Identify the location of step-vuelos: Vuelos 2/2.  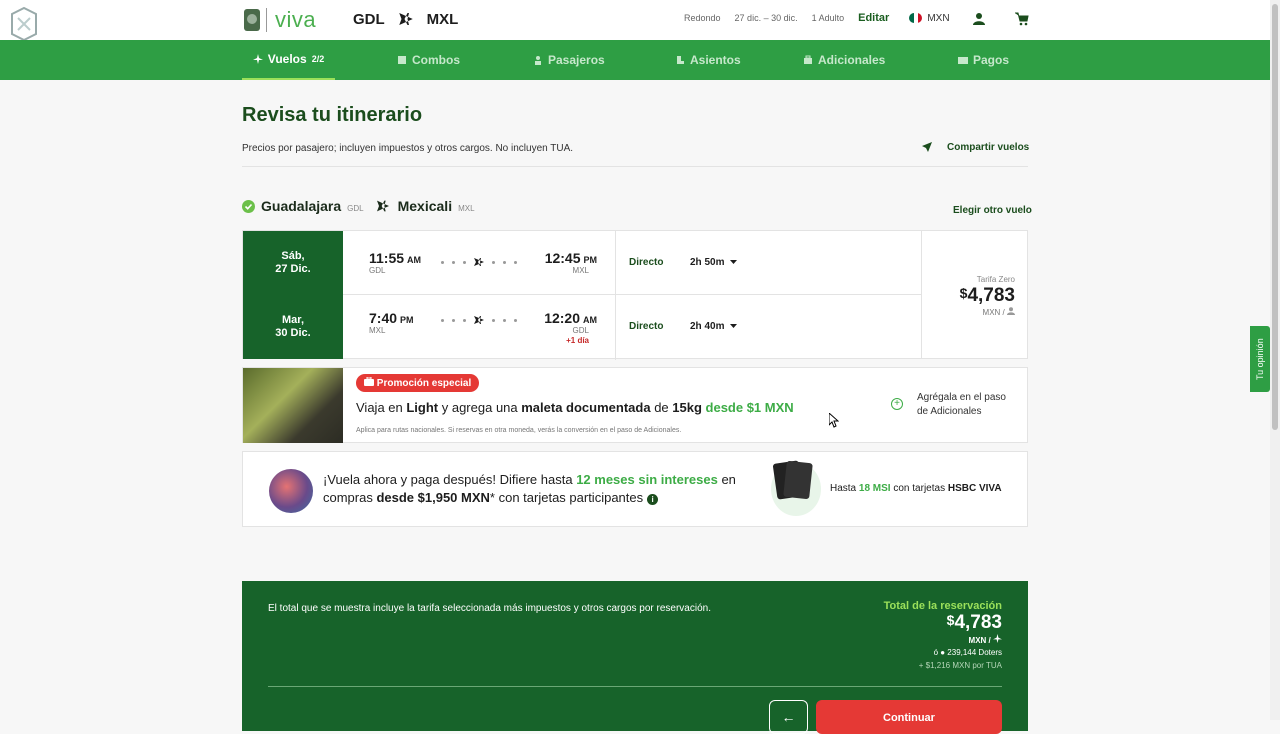
(288, 60).